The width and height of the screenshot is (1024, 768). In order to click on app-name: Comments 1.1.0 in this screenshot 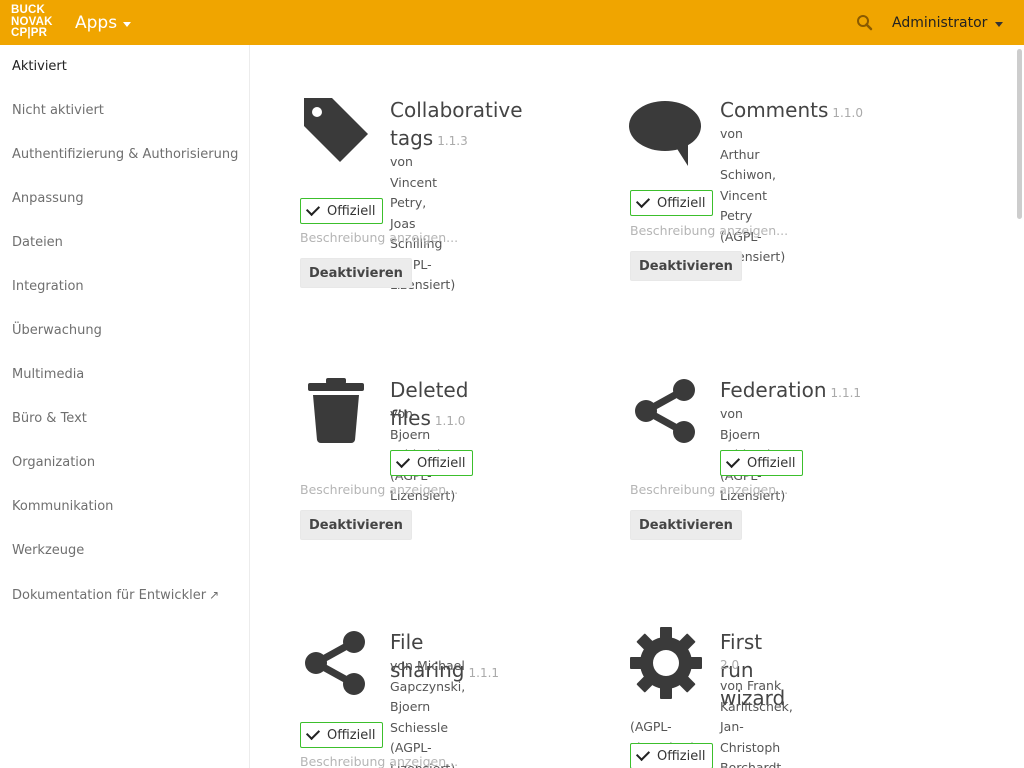, I will do `click(791, 110)`.